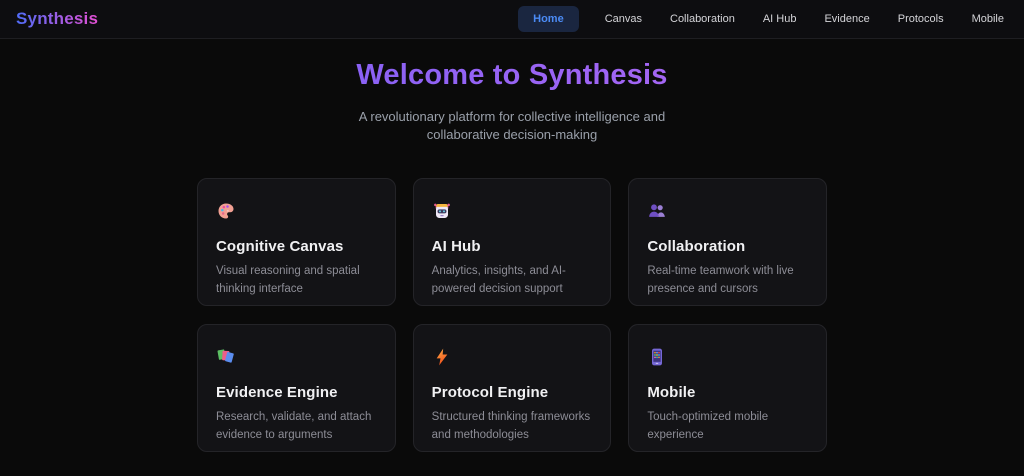  Describe the element at coordinates (671, 393) in the screenshot. I see `card-title: Mobile` at that location.